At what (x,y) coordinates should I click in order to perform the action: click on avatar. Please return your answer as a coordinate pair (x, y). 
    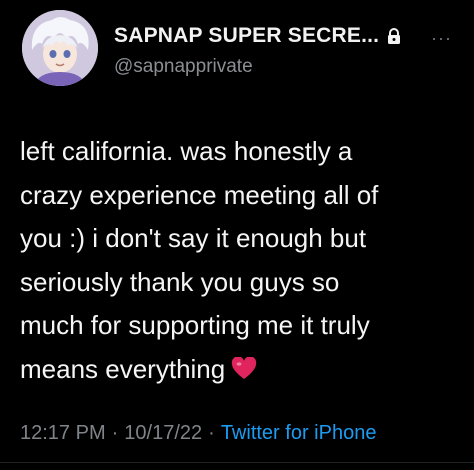
    Looking at the image, I should click on (60, 48).